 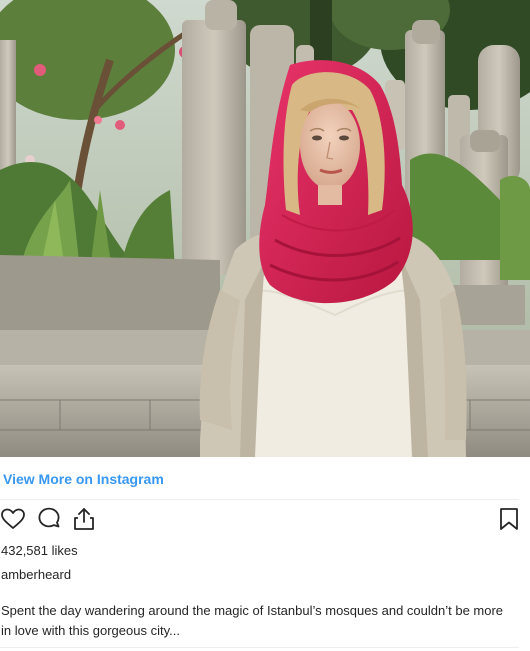 I want to click on share-button, so click(x=85, y=520).